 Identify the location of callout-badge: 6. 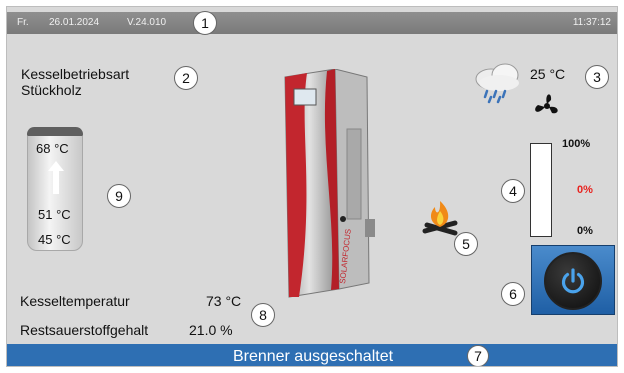
(513, 294).